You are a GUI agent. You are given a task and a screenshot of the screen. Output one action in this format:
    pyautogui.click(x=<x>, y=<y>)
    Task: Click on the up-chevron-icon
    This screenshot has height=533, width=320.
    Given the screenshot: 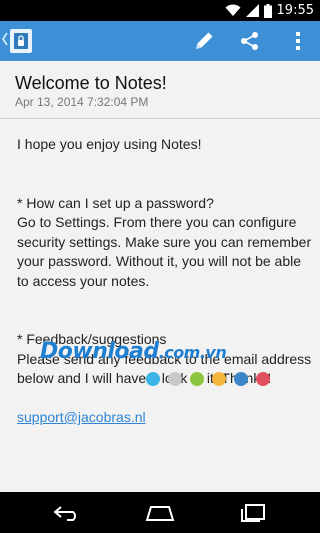 What is the action you would take?
    pyautogui.click(x=5, y=39)
    